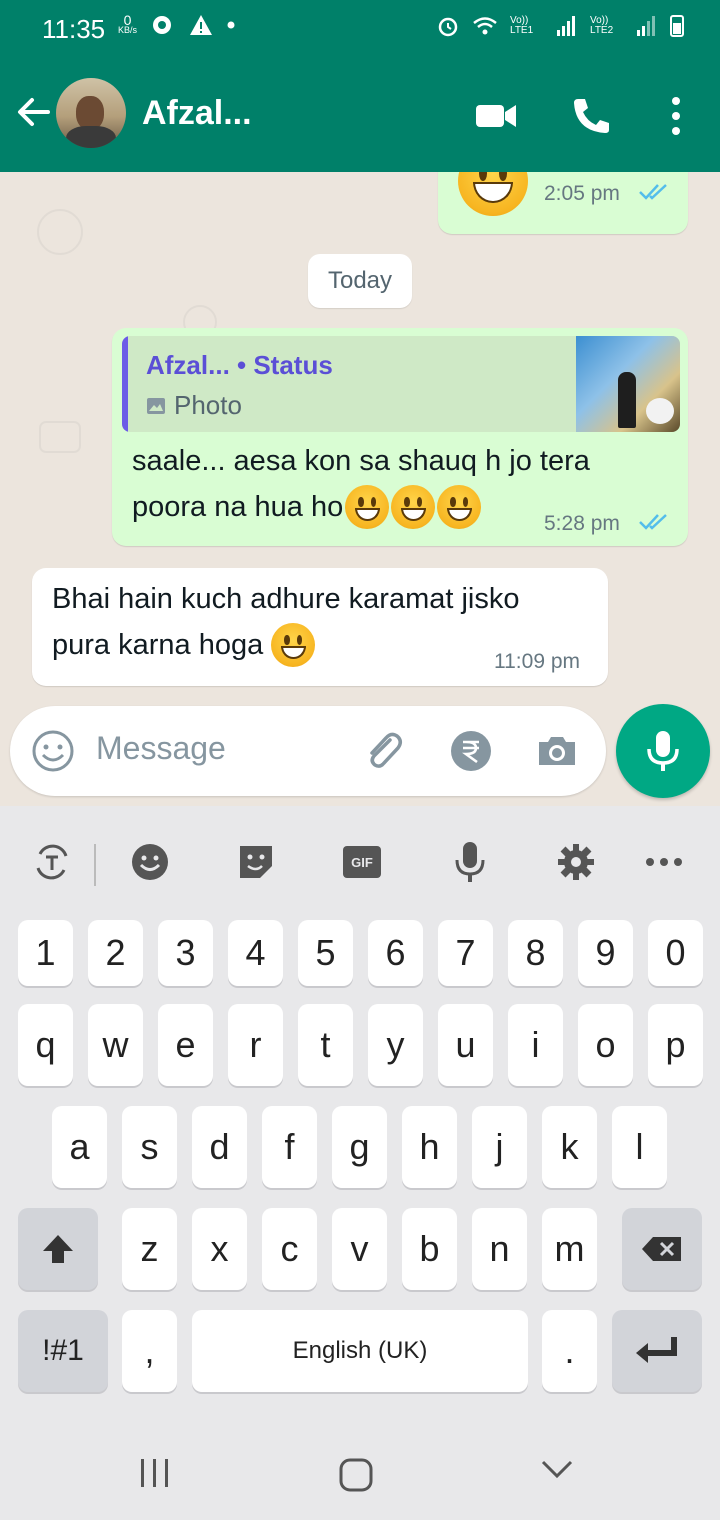 The height and width of the screenshot is (1520, 720). I want to click on backspace-icon, so click(661, 1249).